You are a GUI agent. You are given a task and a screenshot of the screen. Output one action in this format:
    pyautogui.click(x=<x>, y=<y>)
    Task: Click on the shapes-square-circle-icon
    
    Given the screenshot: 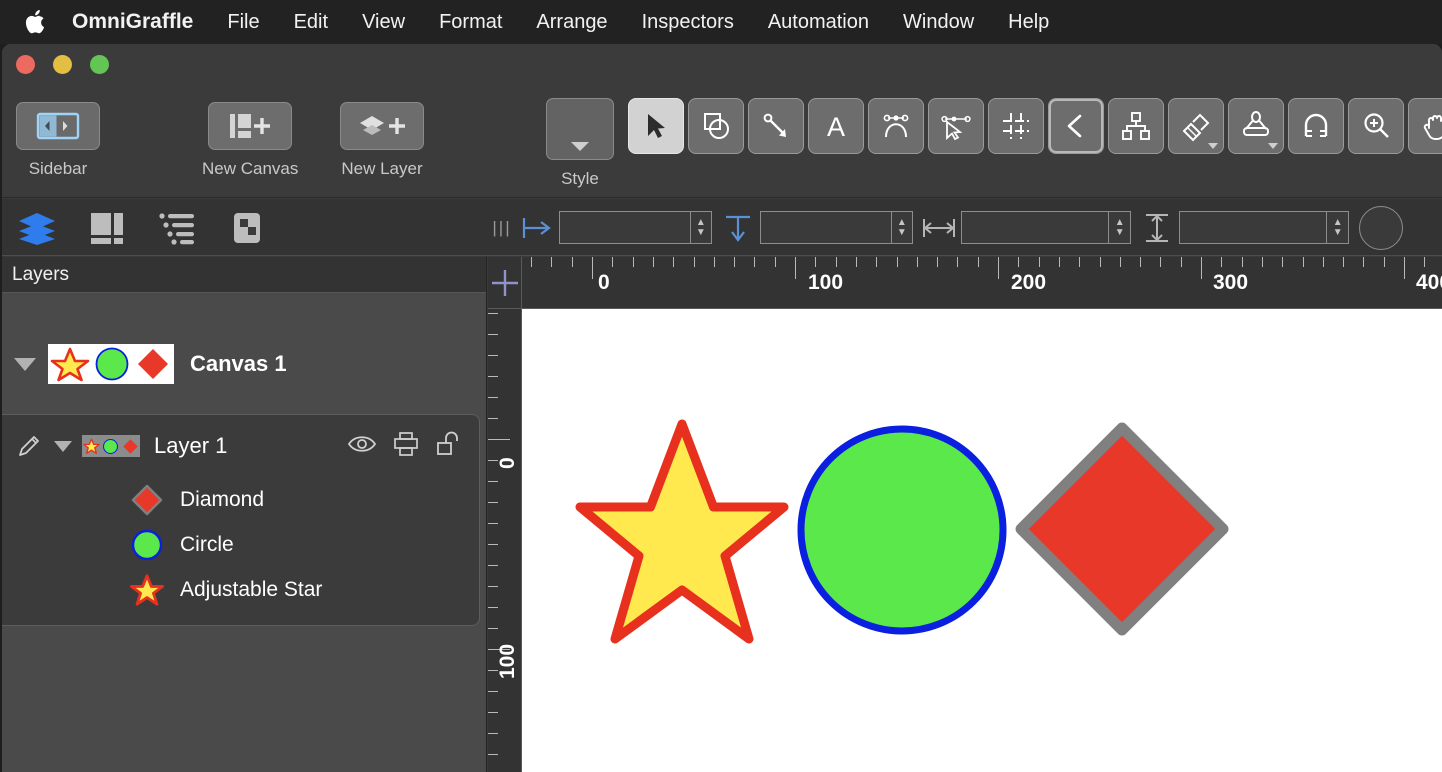 What is the action you would take?
    pyautogui.click(x=716, y=126)
    